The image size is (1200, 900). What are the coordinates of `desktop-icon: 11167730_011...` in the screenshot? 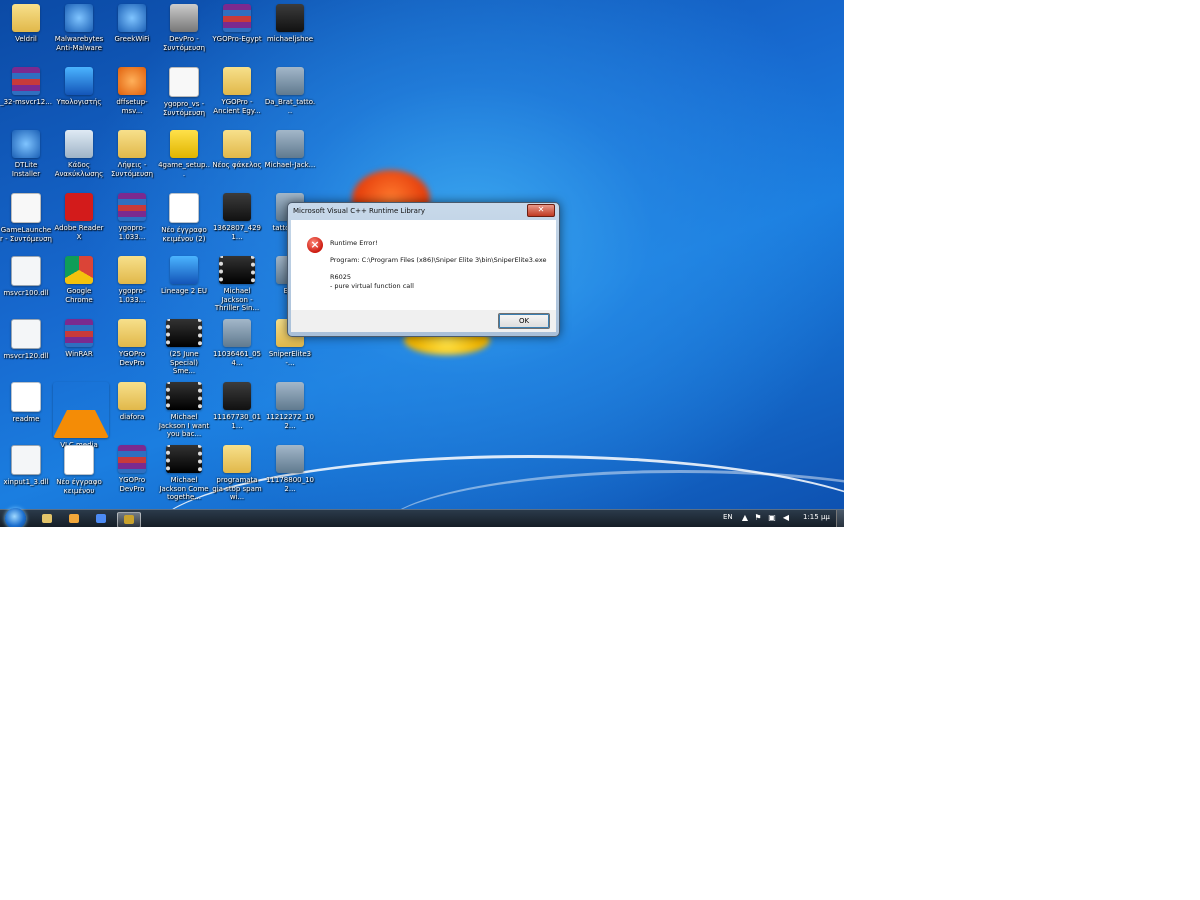 It's located at (237, 406).